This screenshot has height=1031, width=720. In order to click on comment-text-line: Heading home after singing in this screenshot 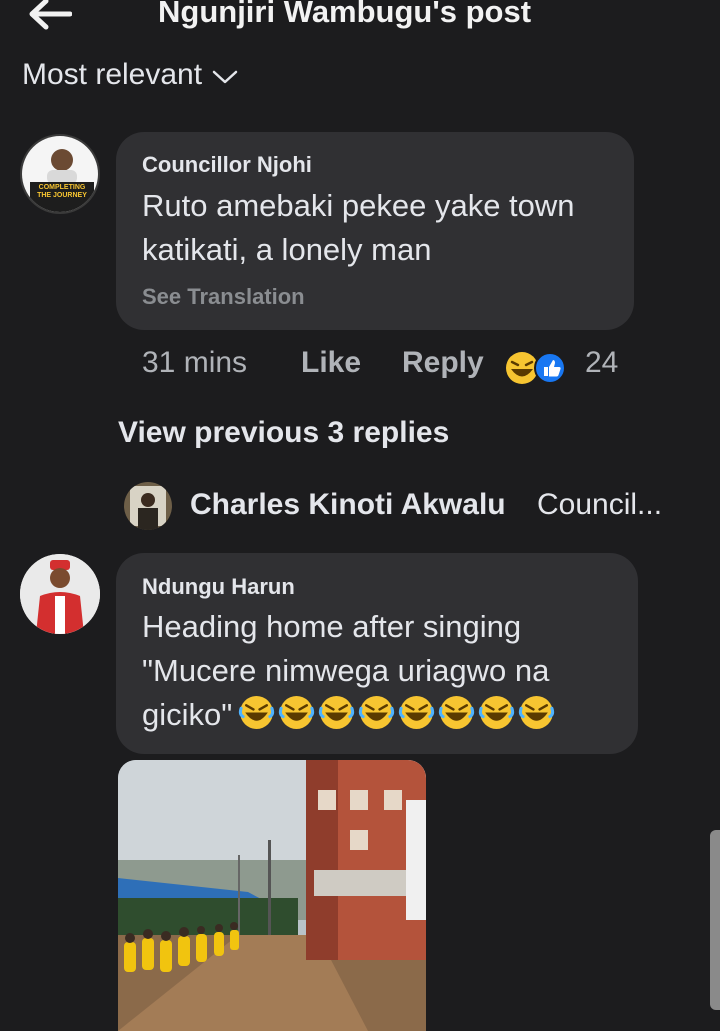, I will do `click(332, 626)`.